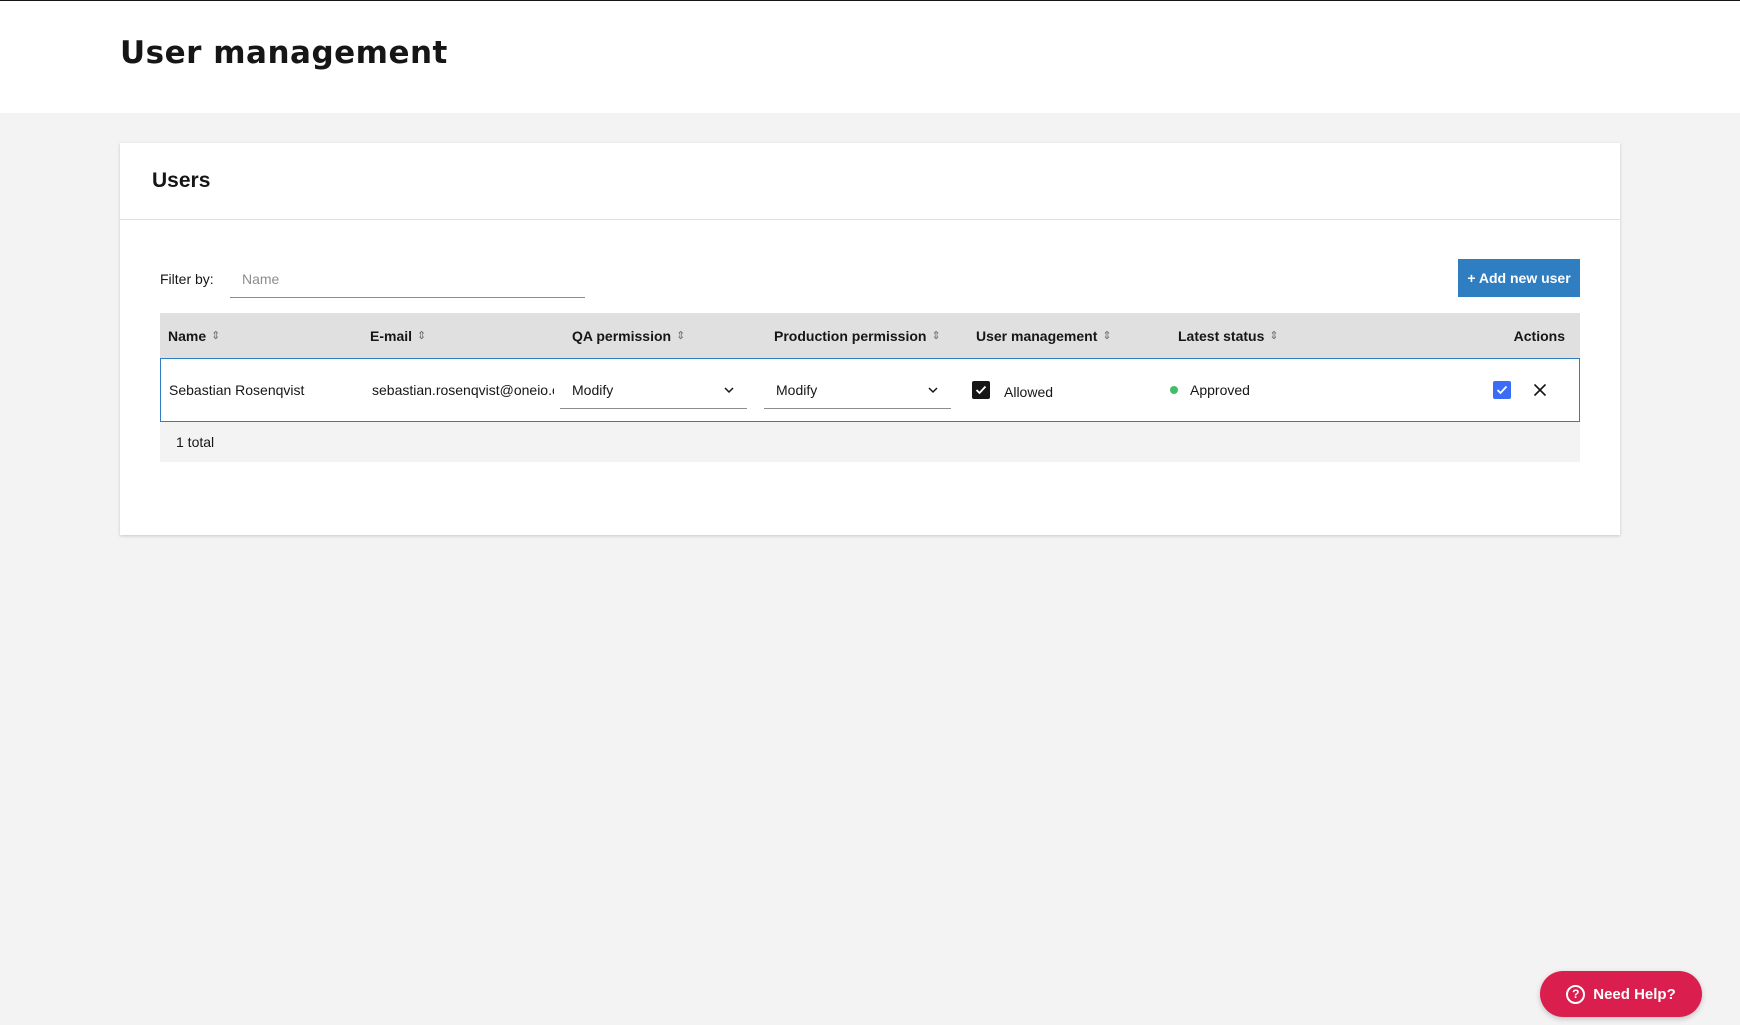  What do you see at coordinates (463, 335) in the screenshot?
I see `column-header-email: E-mail ⇕` at bounding box center [463, 335].